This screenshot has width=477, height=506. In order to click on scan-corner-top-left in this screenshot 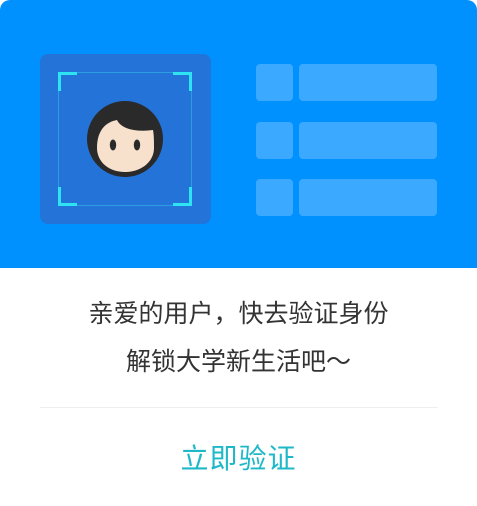, I will do `click(67, 81)`.